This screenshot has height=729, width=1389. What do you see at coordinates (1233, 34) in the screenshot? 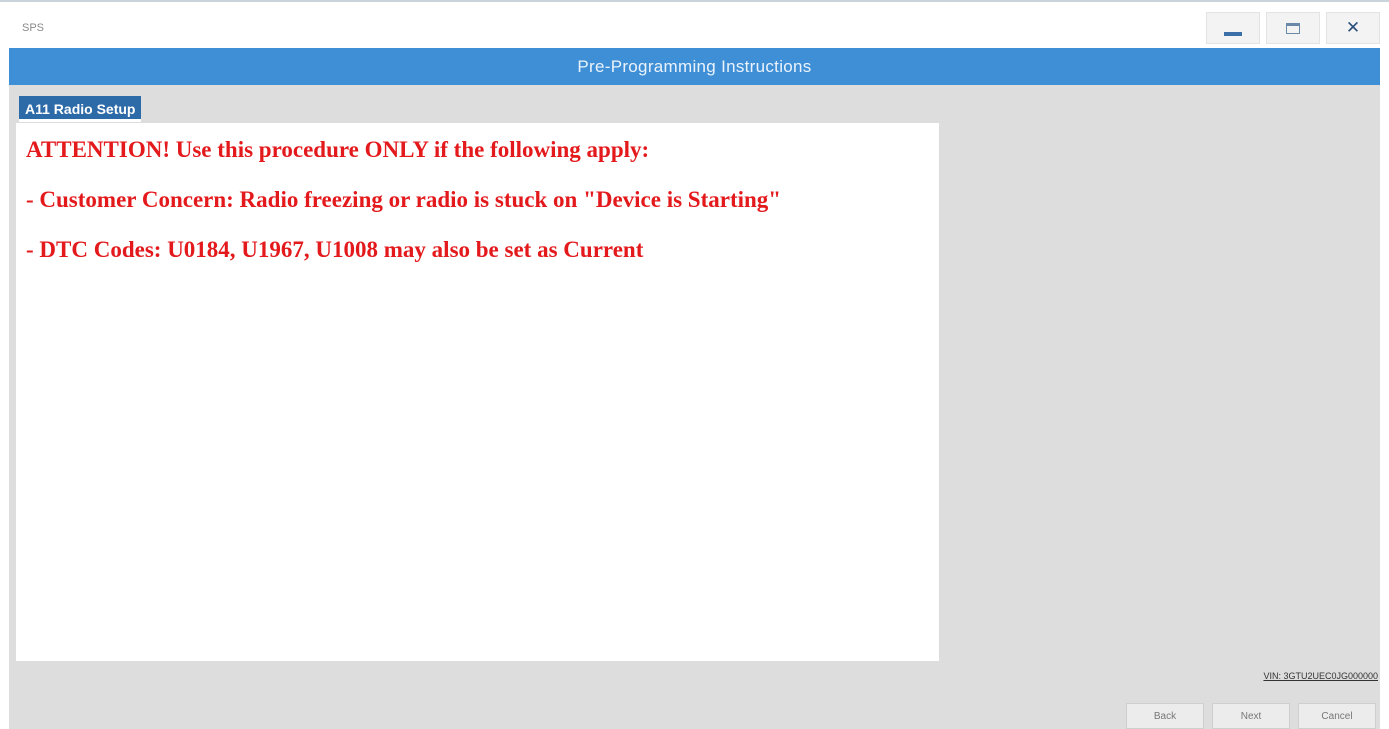
I see `minimize-icon` at bounding box center [1233, 34].